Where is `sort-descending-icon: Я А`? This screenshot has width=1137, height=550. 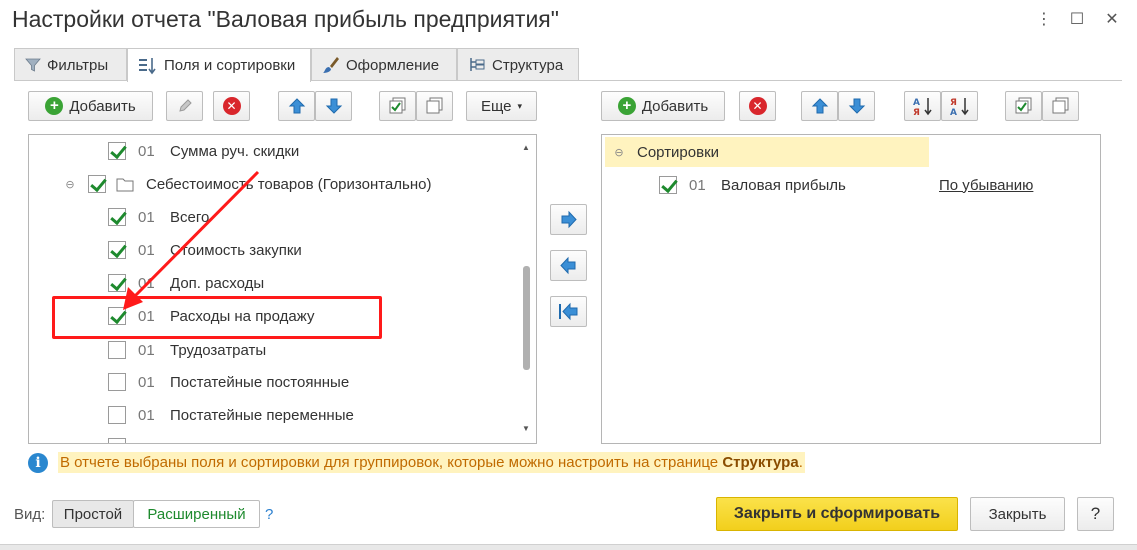
sort-descending-icon: Я А is located at coordinates (959, 107).